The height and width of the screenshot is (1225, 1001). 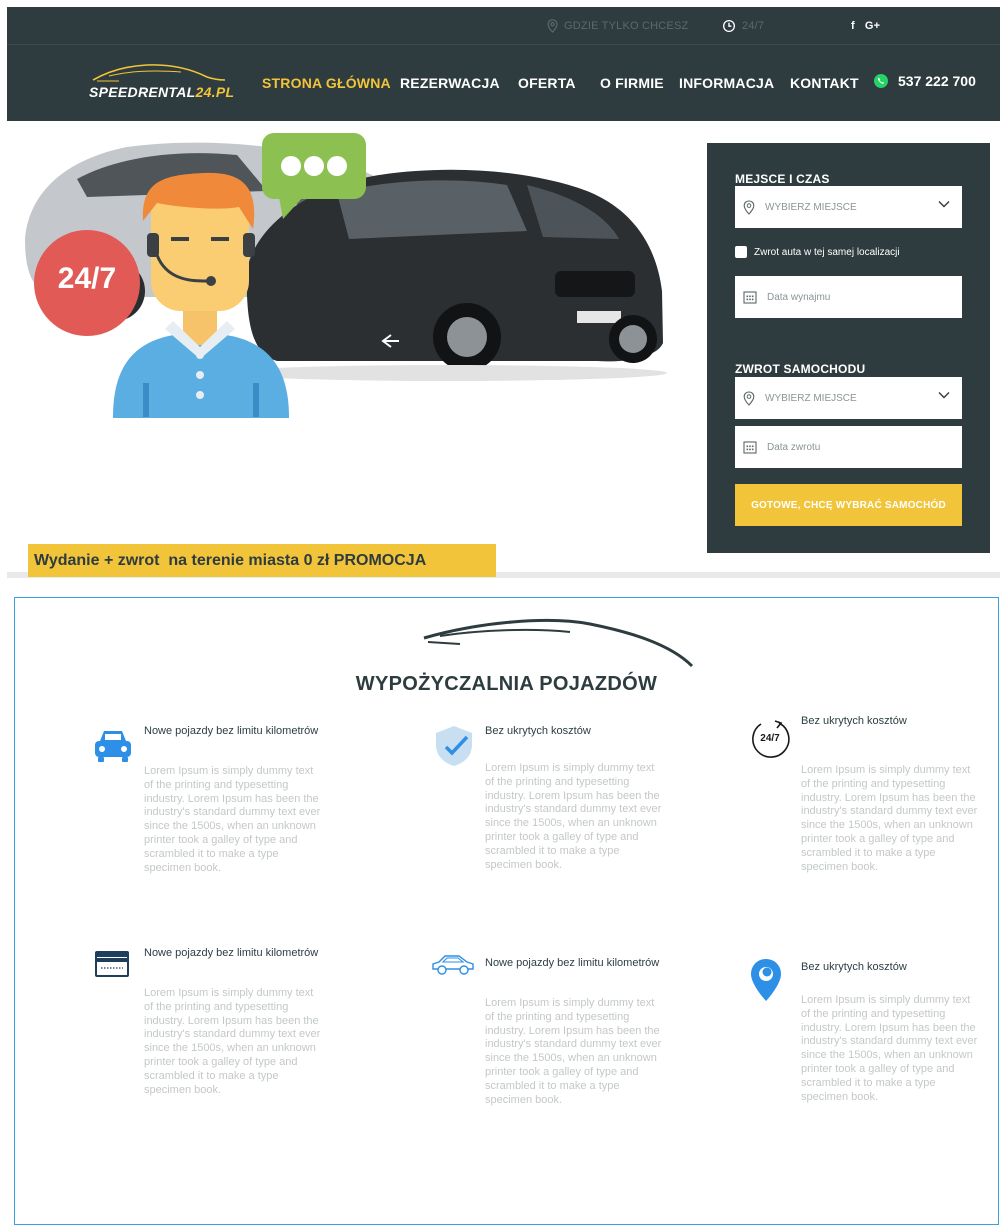 What do you see at coordinates (547, 83) in the screenshot?
I see `nav-link-offer: OFERTA` at bounding box center [547, 83].